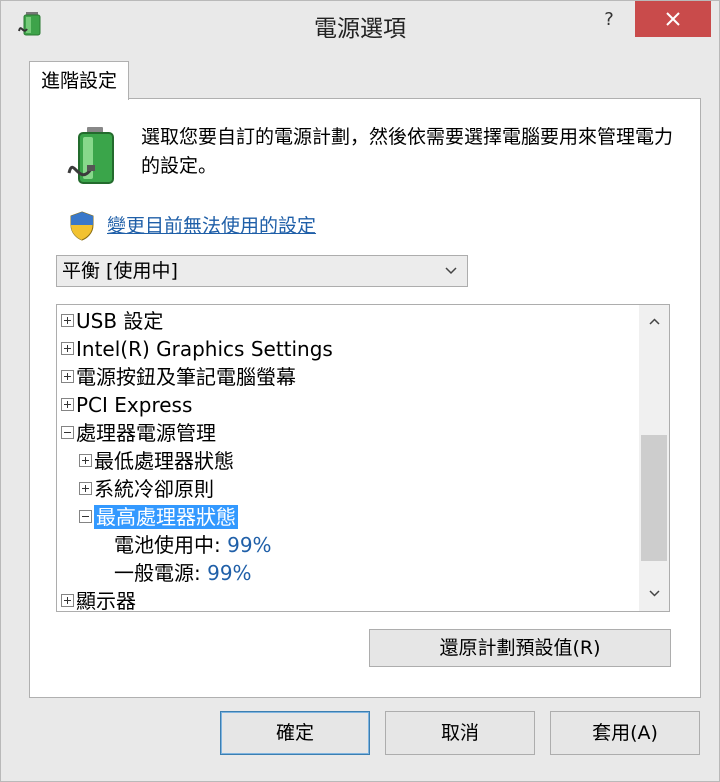  I want to click on tree-node-intel-graphics: Intel(R) Graphics Settings, so click(197, 349).